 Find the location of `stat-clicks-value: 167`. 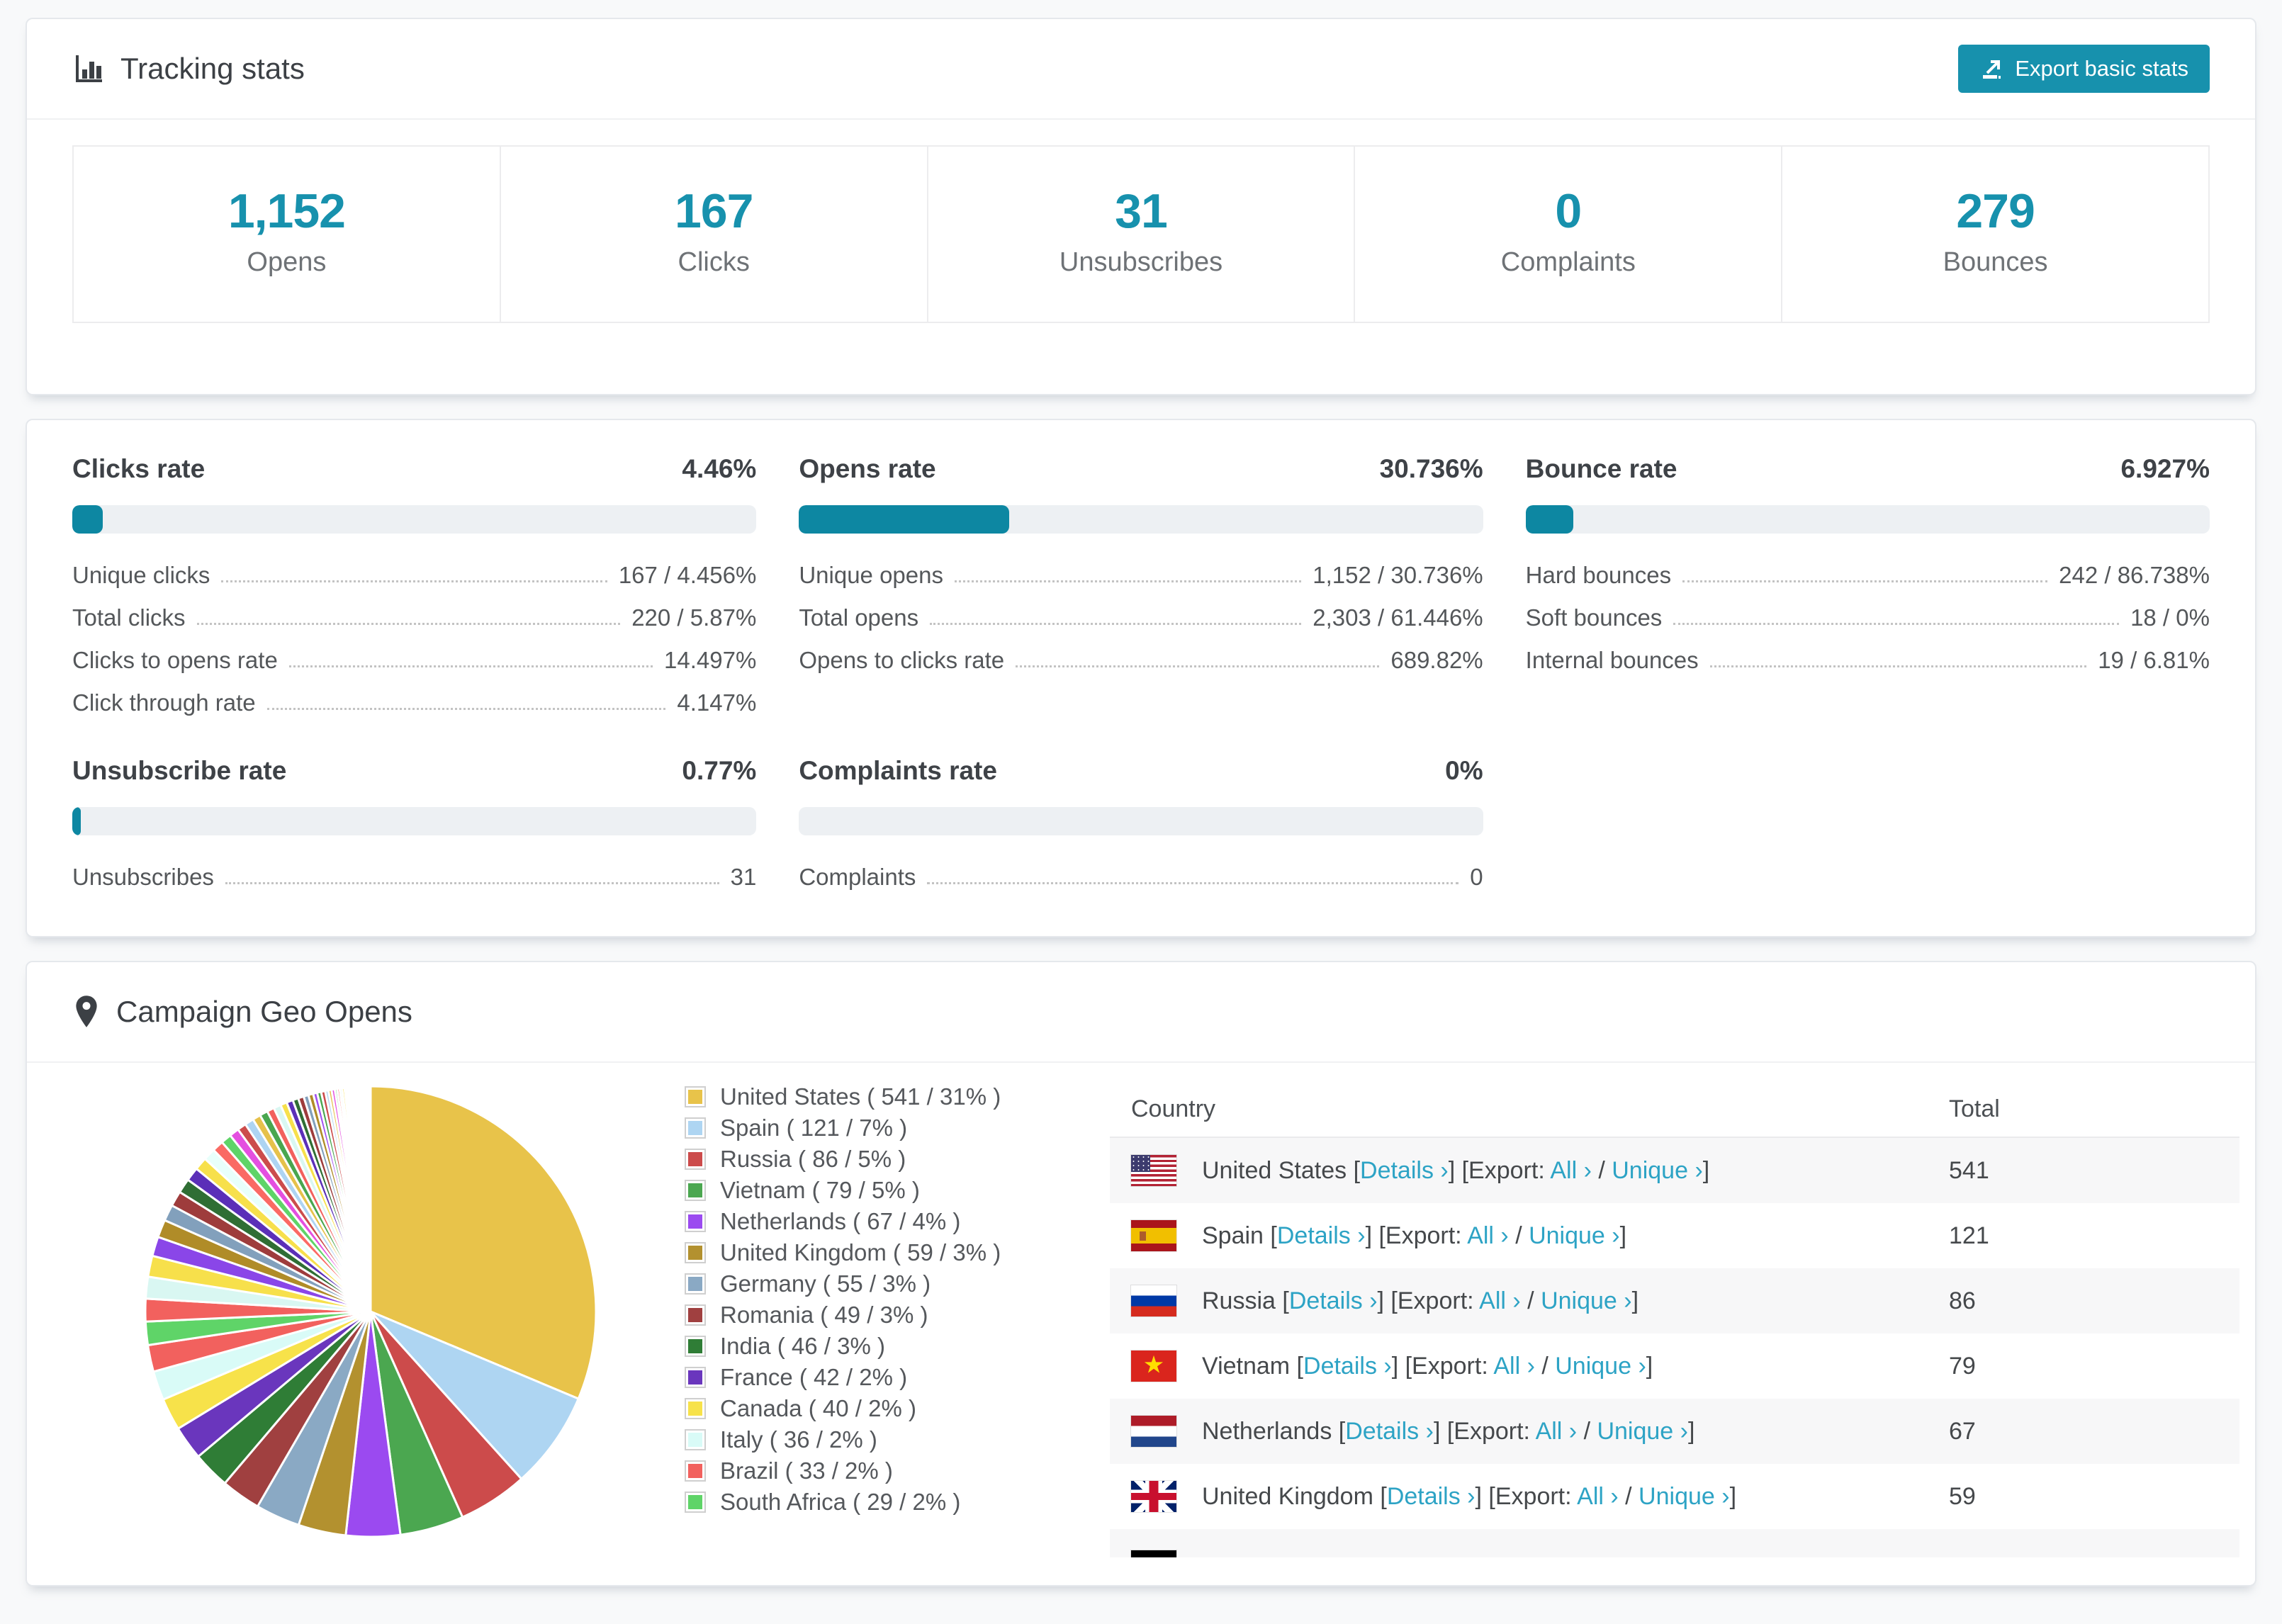

stat-clicks-value: 167 is located at coordinates (714, 211).